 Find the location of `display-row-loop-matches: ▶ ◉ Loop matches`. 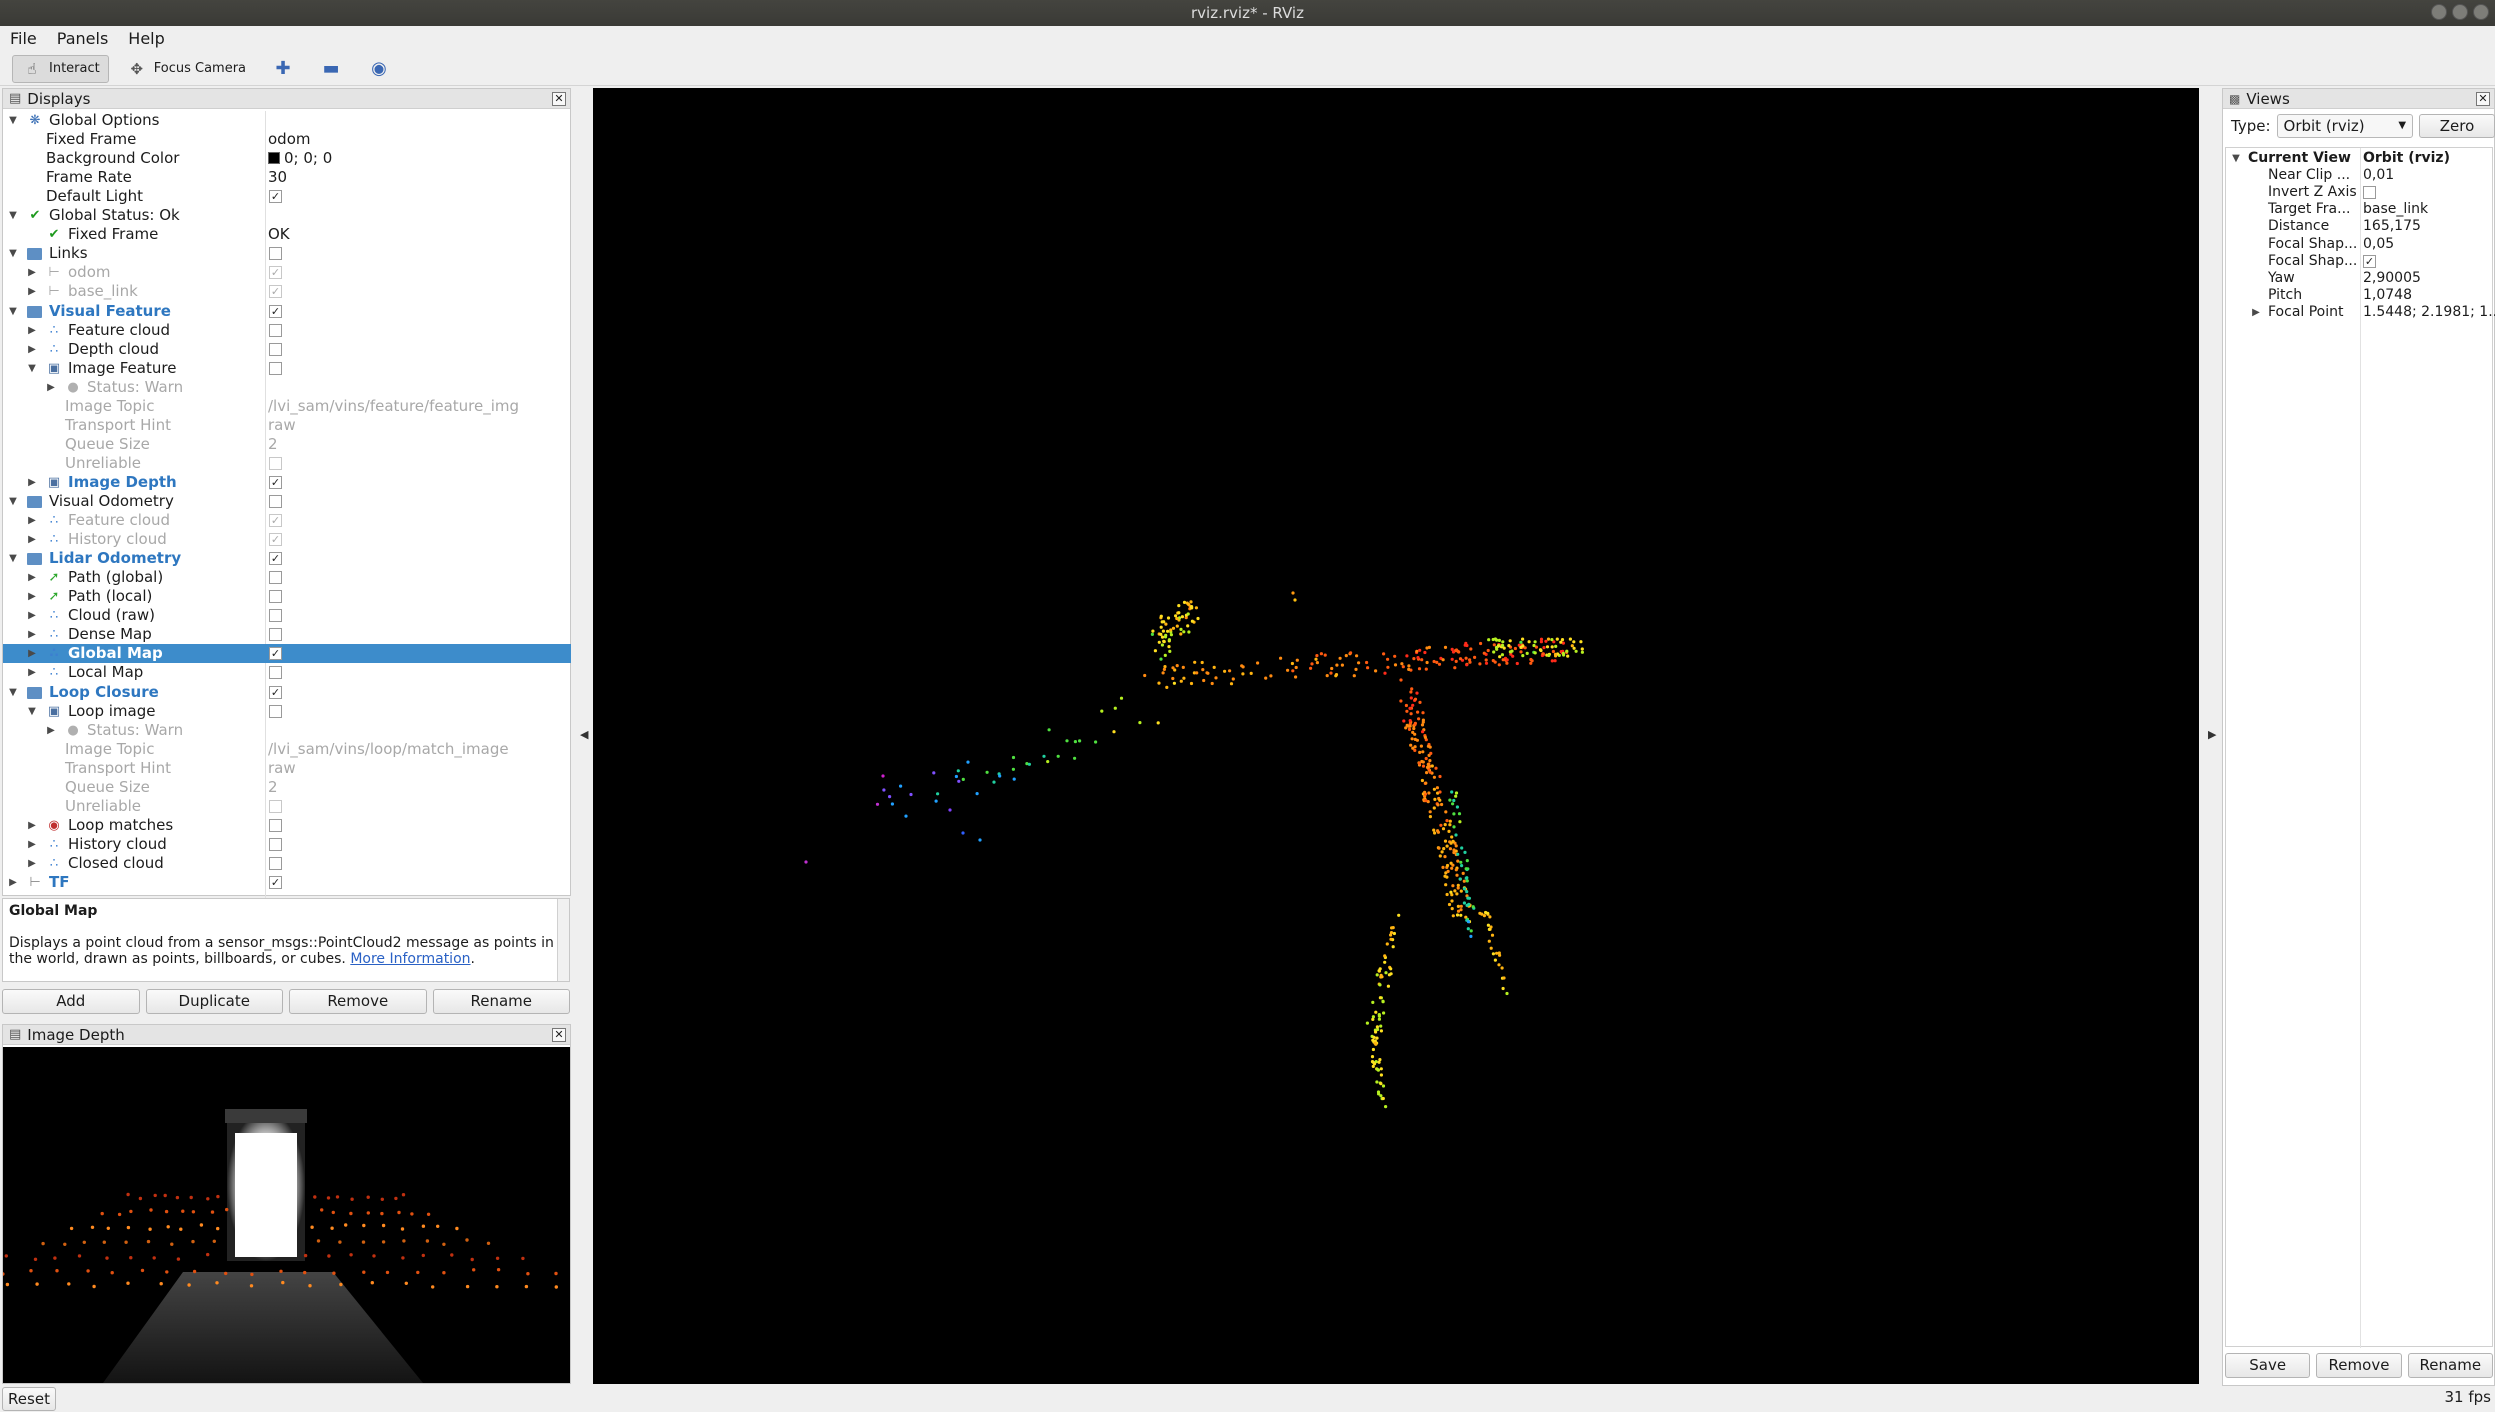

display-row-loop-matches: ▶ ◉ Loop matches is located at coordinates (287, 825).